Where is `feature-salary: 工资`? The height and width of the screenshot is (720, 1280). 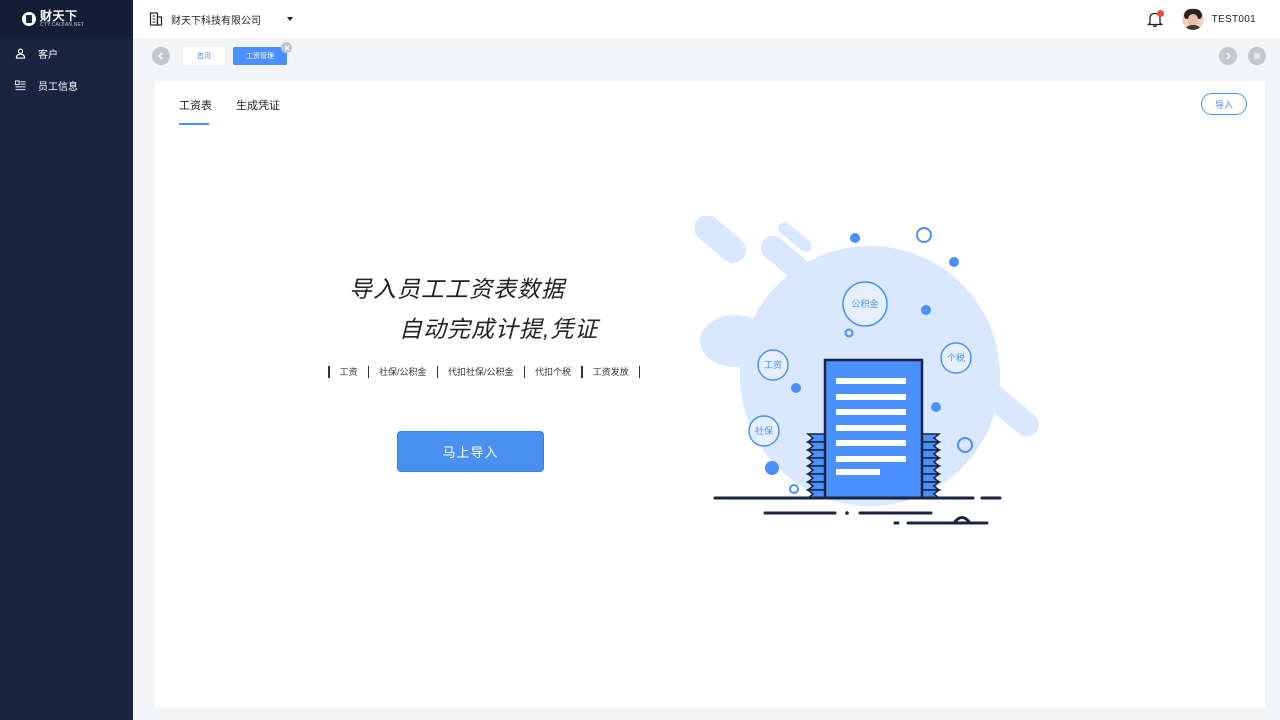 feature-salary: 工资 is located at coordinates (348, 372).